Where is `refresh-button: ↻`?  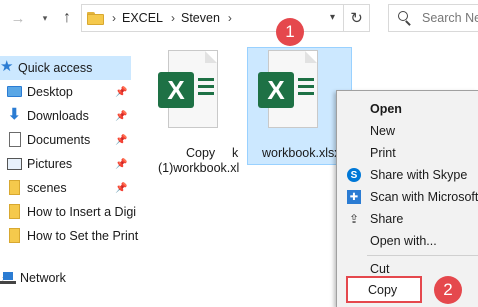
refresh-button: ↻ is located at coordinates (357, 18).